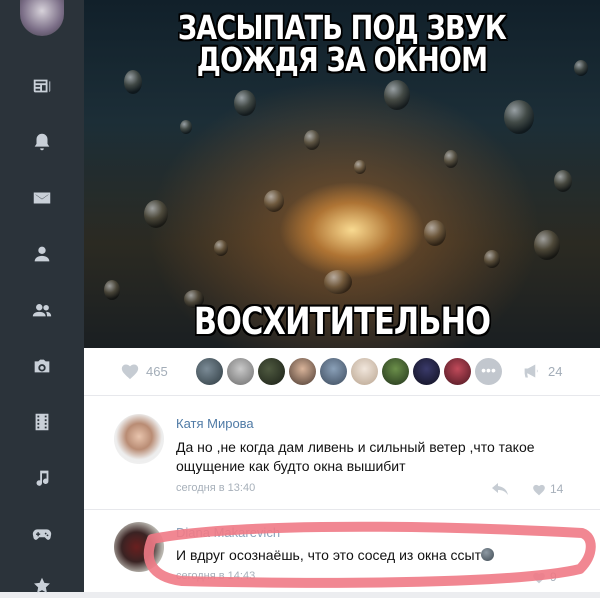  What do you see at coordinates (42, 254) in the screenshot?
I see `user-icon` at bounding box center [42, 254].